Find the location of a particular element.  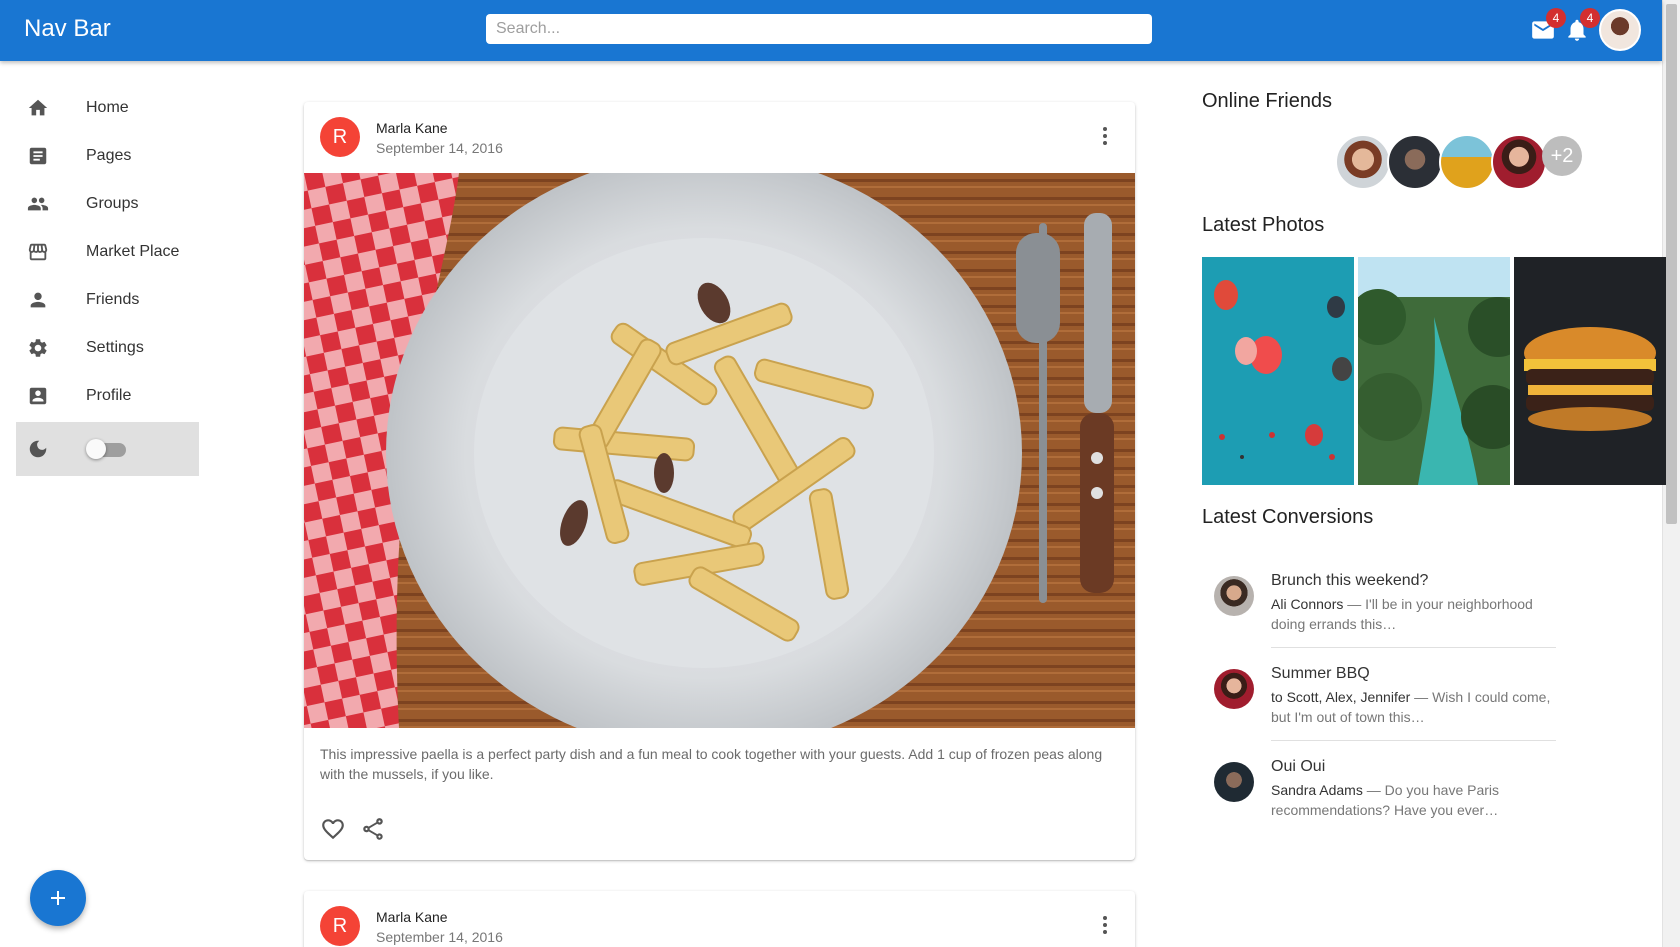

sidebar-item-groups: Groups is located at coordinates (107, 204).